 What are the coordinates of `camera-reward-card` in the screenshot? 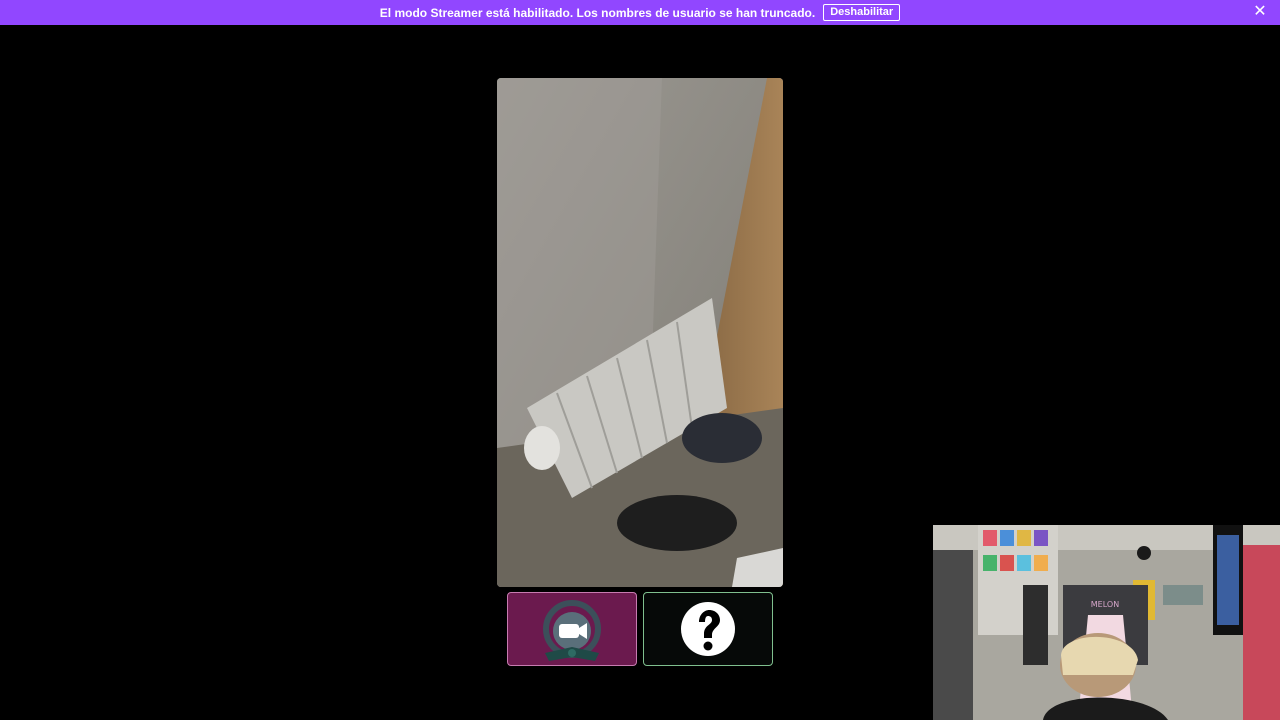 It's located at (572, 629).